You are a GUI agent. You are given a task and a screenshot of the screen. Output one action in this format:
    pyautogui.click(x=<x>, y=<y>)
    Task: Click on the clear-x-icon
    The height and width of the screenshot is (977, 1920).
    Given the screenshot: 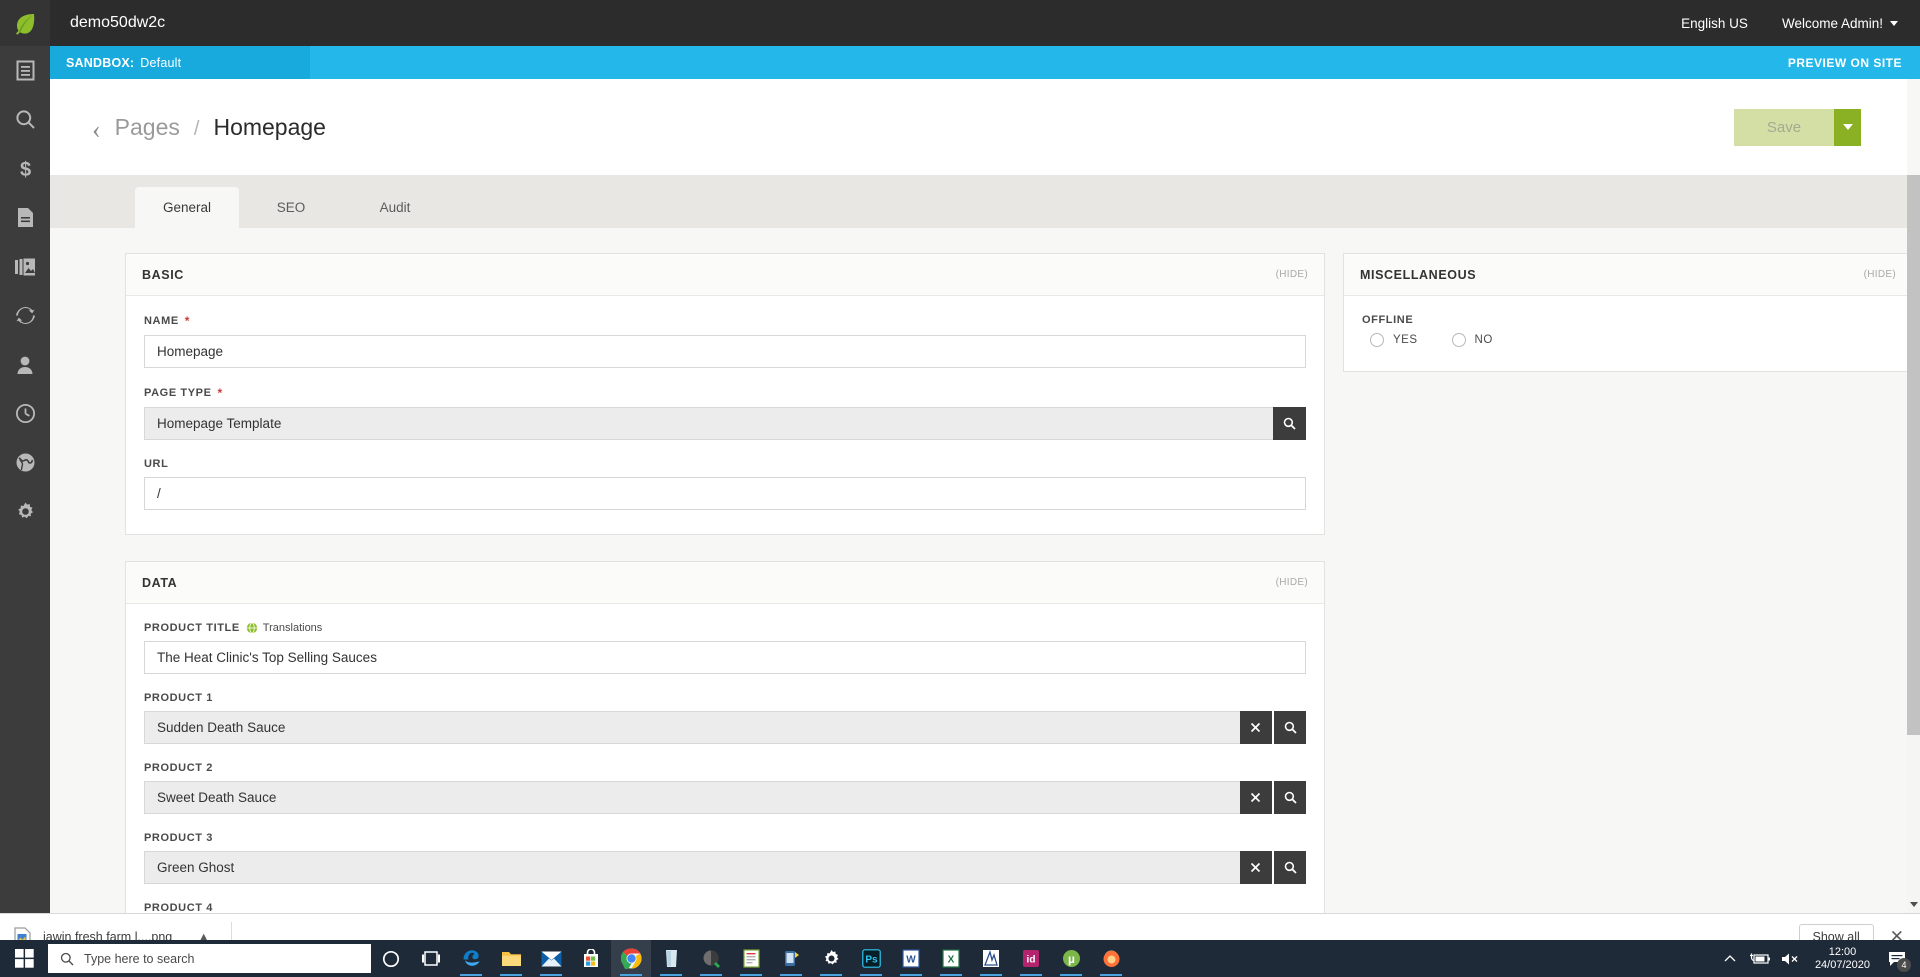 What is the action you would take?
    pyautogui.click(x=1256, y=797)
    